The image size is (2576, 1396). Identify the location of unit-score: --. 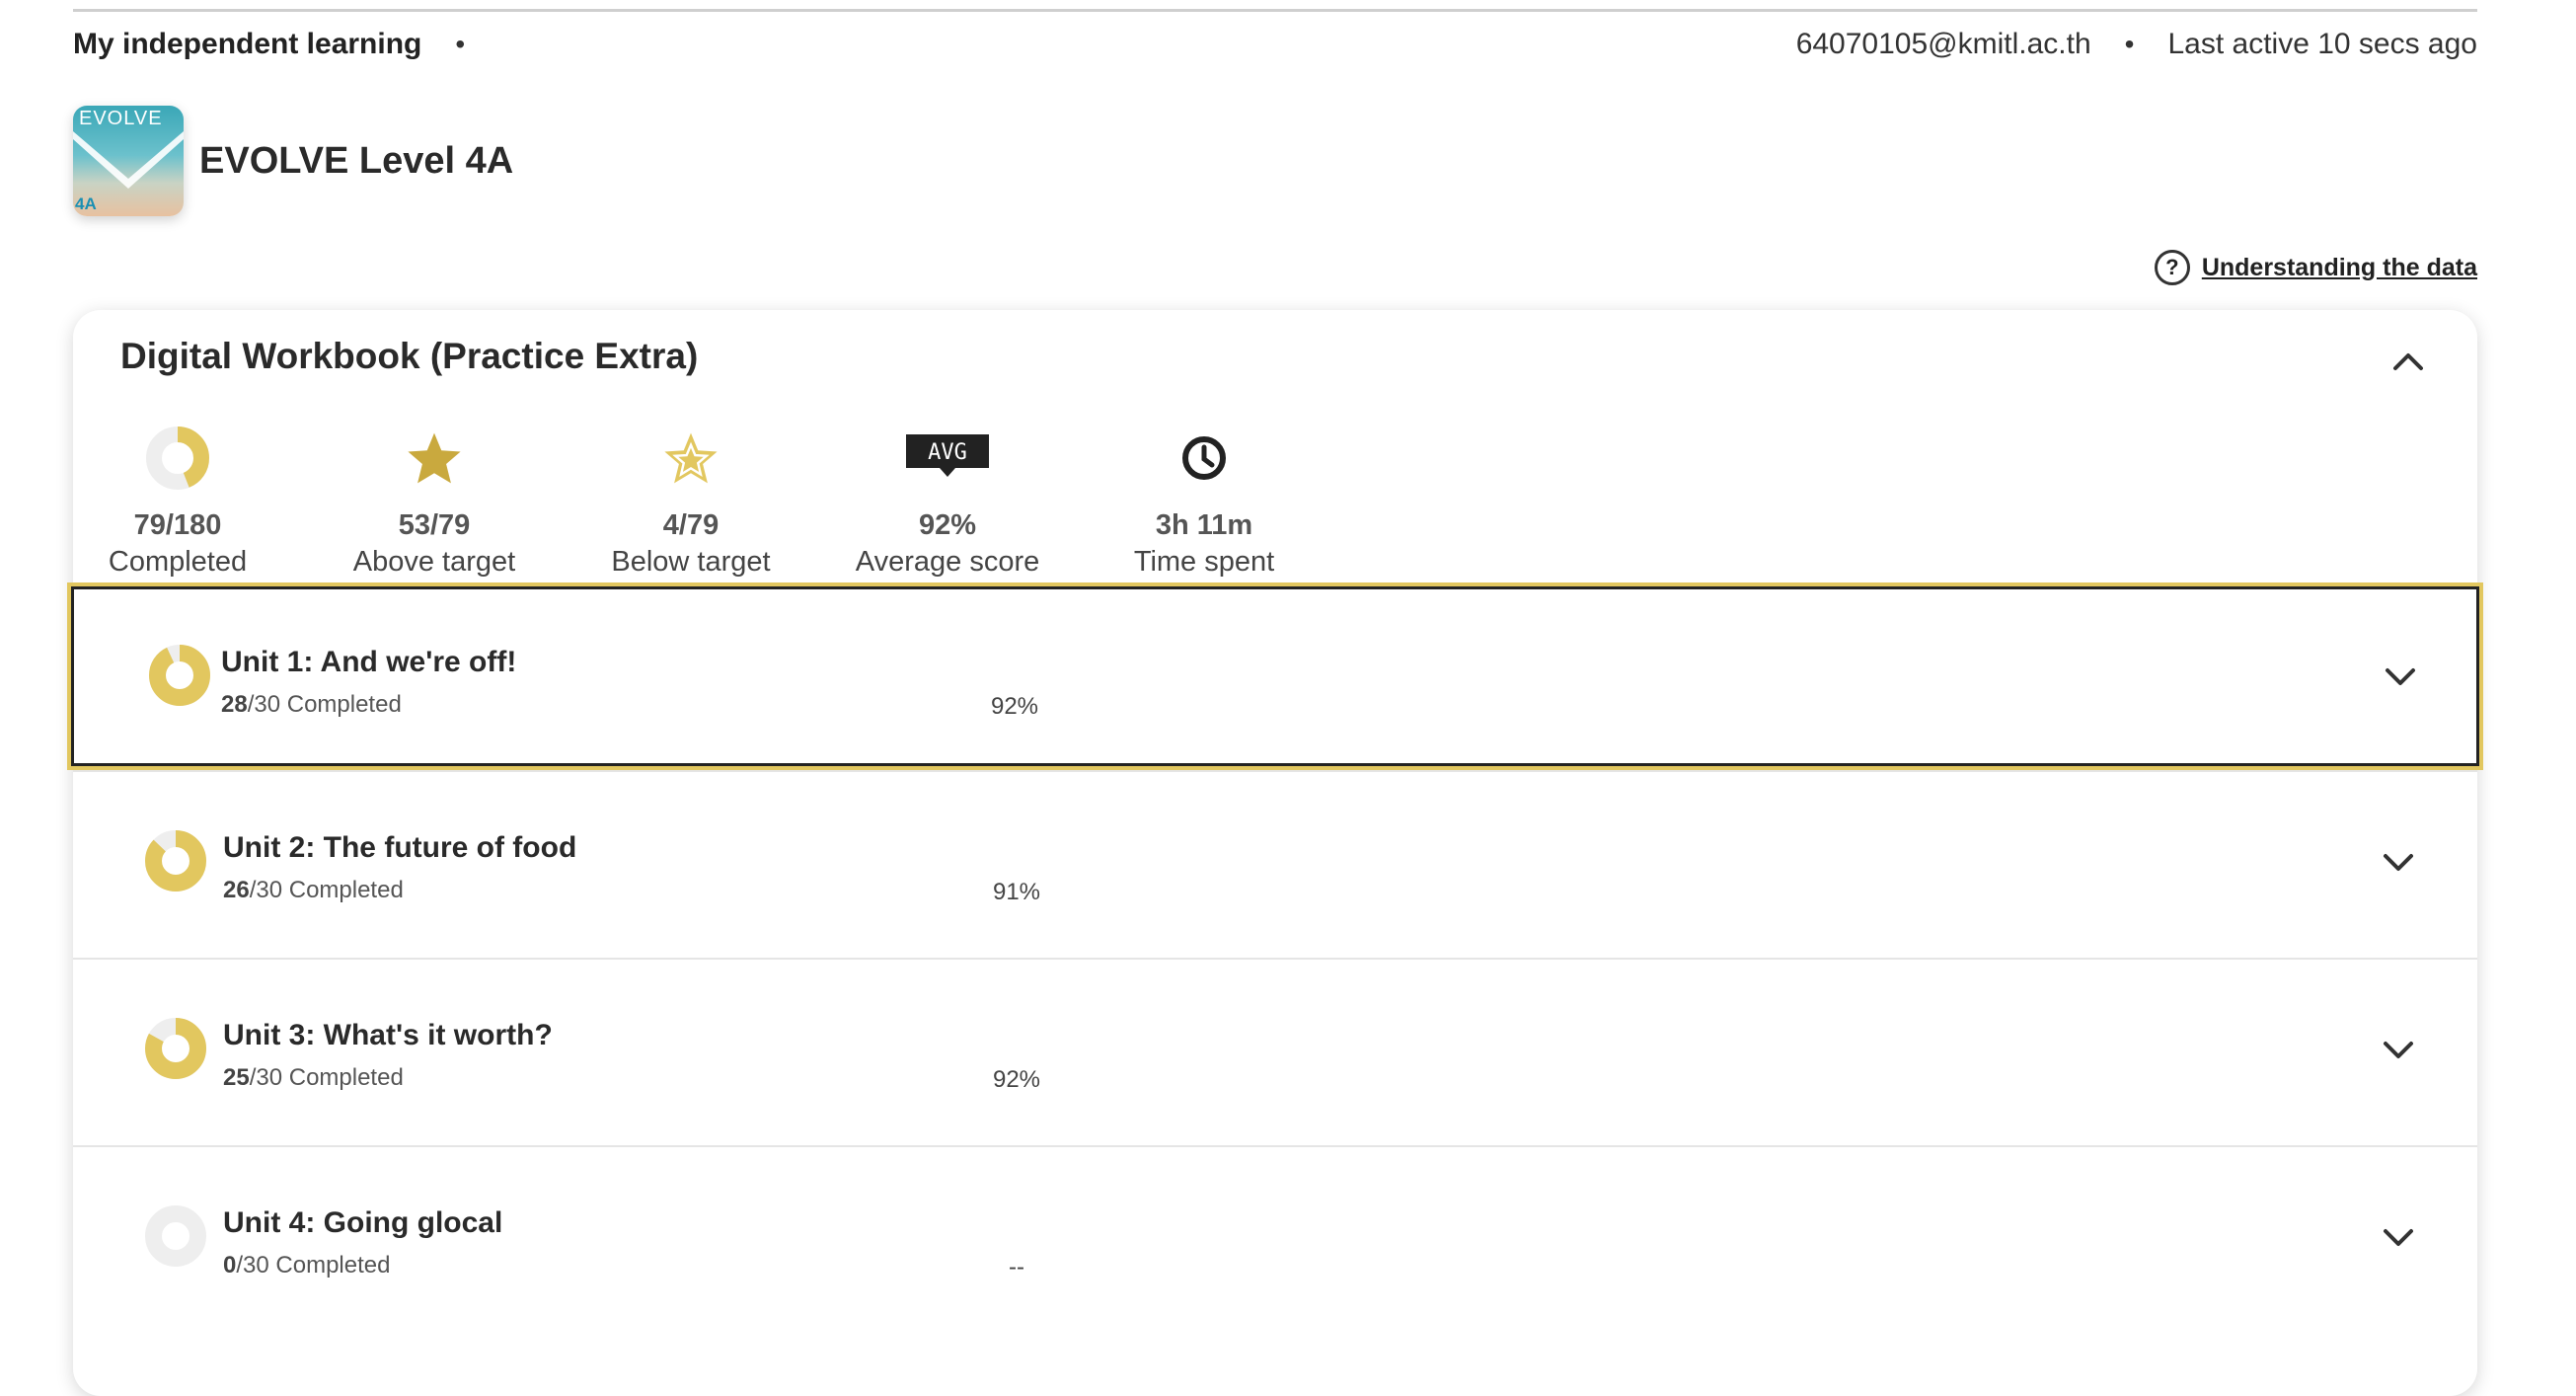
(1016, 1267).